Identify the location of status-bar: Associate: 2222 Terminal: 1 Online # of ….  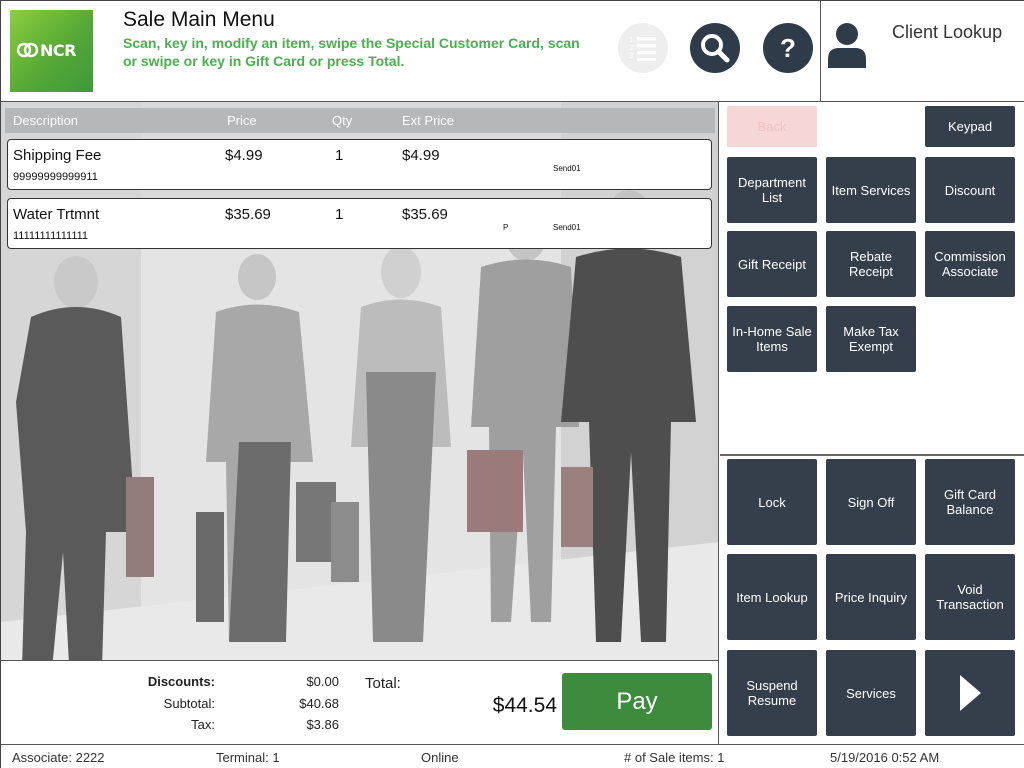
(512, 756).